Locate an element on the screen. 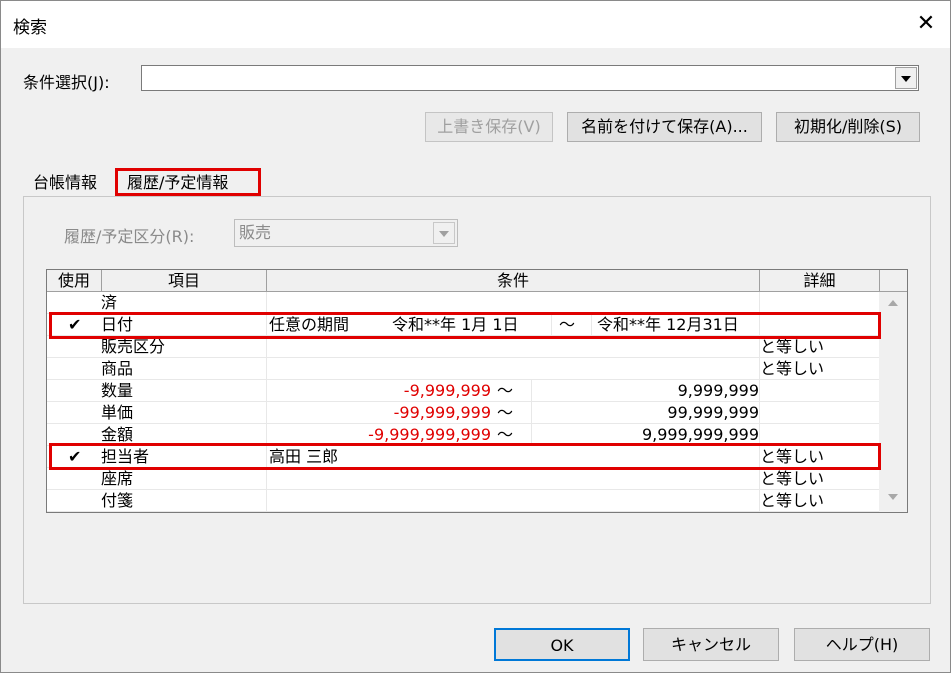 This screenshot has width=951, height=673. column-header-condition: 条件 is located at coordinates (513, 281).